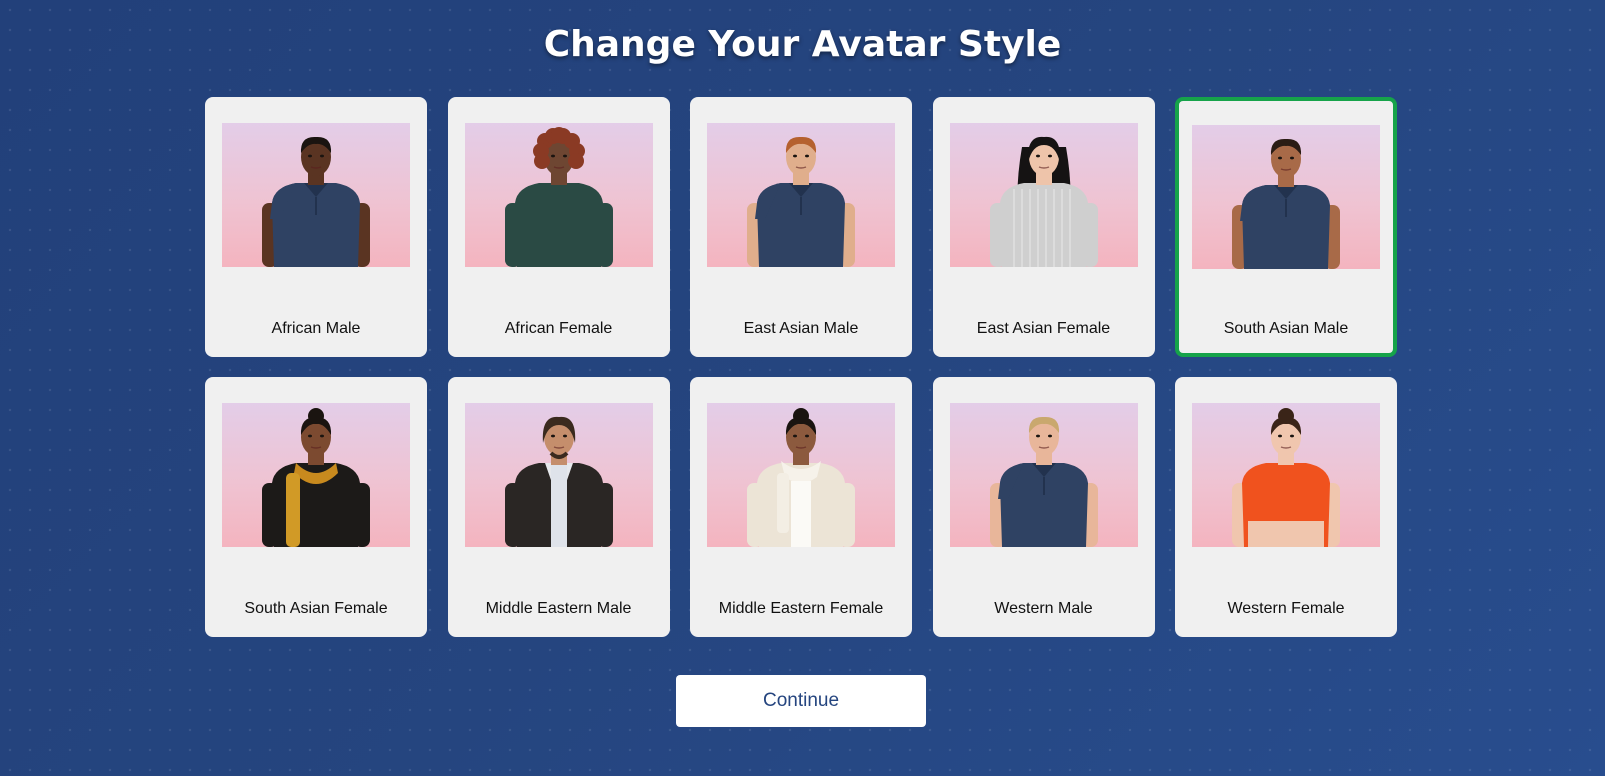 The image size is (1605, 776). Describe the element at coordinates (1043, 608) in the screenshot. I see `avatar-label-western-male: Western Male` at that location.